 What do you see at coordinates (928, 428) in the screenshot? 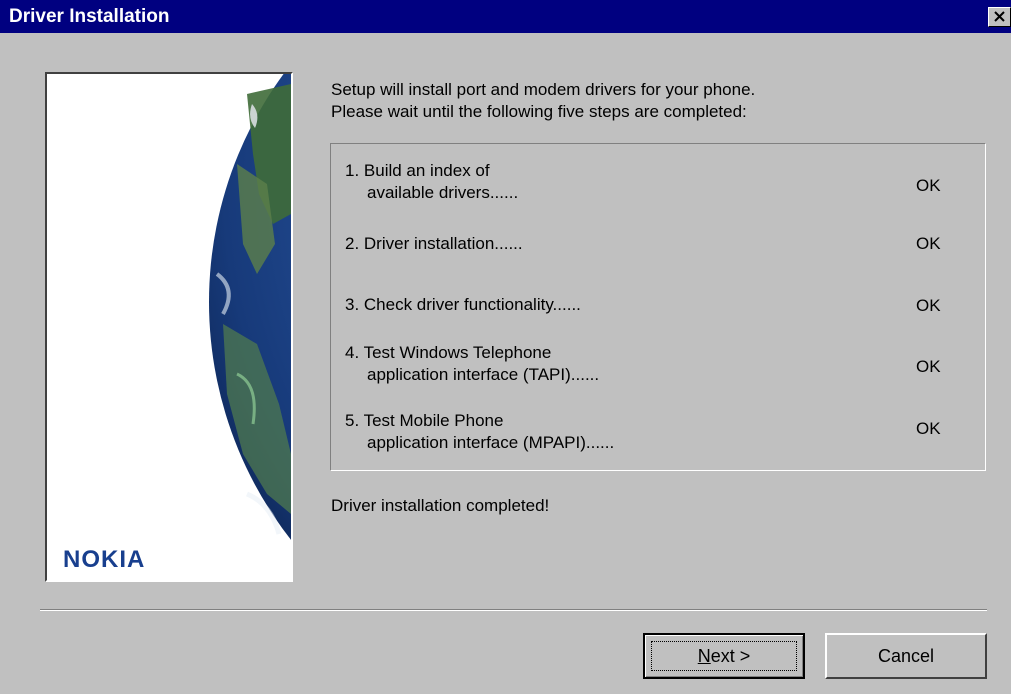
I see `step-5-status: OK` at bounding box center [928, 428].